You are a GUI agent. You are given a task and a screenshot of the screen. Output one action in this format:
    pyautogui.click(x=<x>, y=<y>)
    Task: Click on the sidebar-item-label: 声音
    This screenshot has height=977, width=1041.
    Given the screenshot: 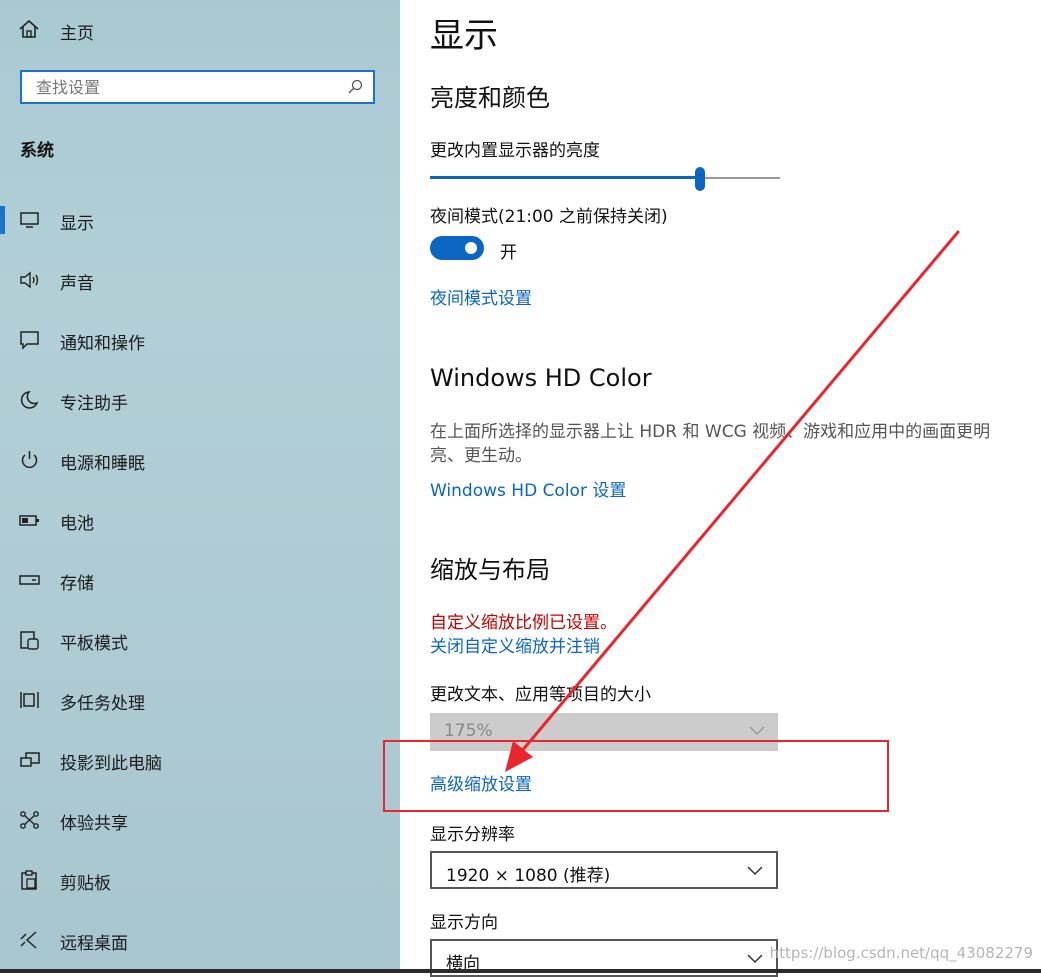 What is the action you would take?
    pyautogui.click(x=77, y=284)
    